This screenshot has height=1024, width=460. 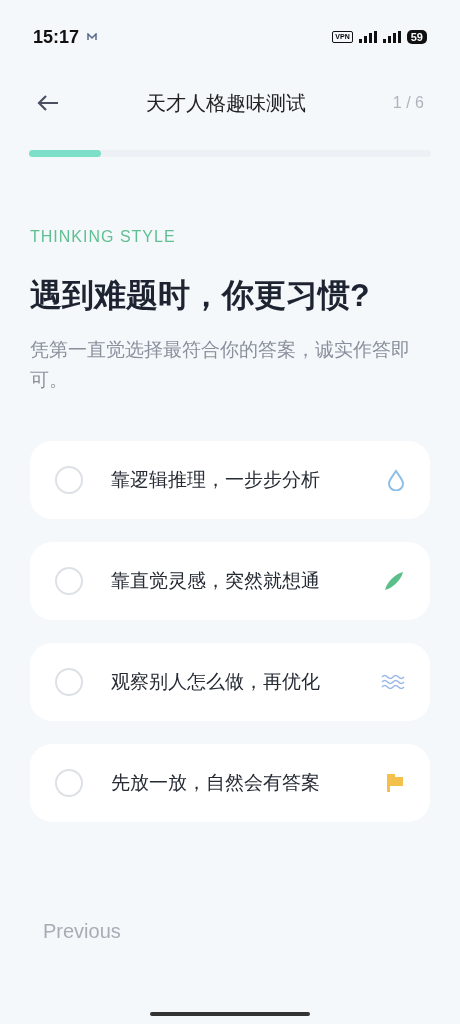 I want to click on back-arrow-icon, so click(x=48, y=103).